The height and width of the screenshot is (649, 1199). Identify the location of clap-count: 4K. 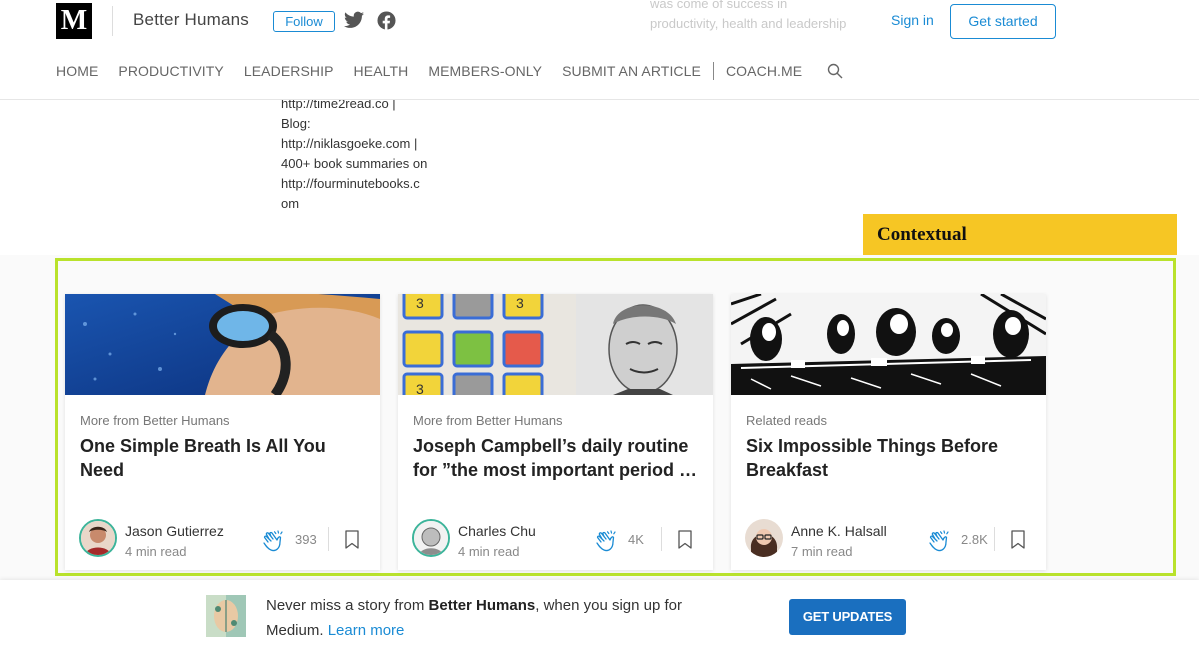
(636, 539).